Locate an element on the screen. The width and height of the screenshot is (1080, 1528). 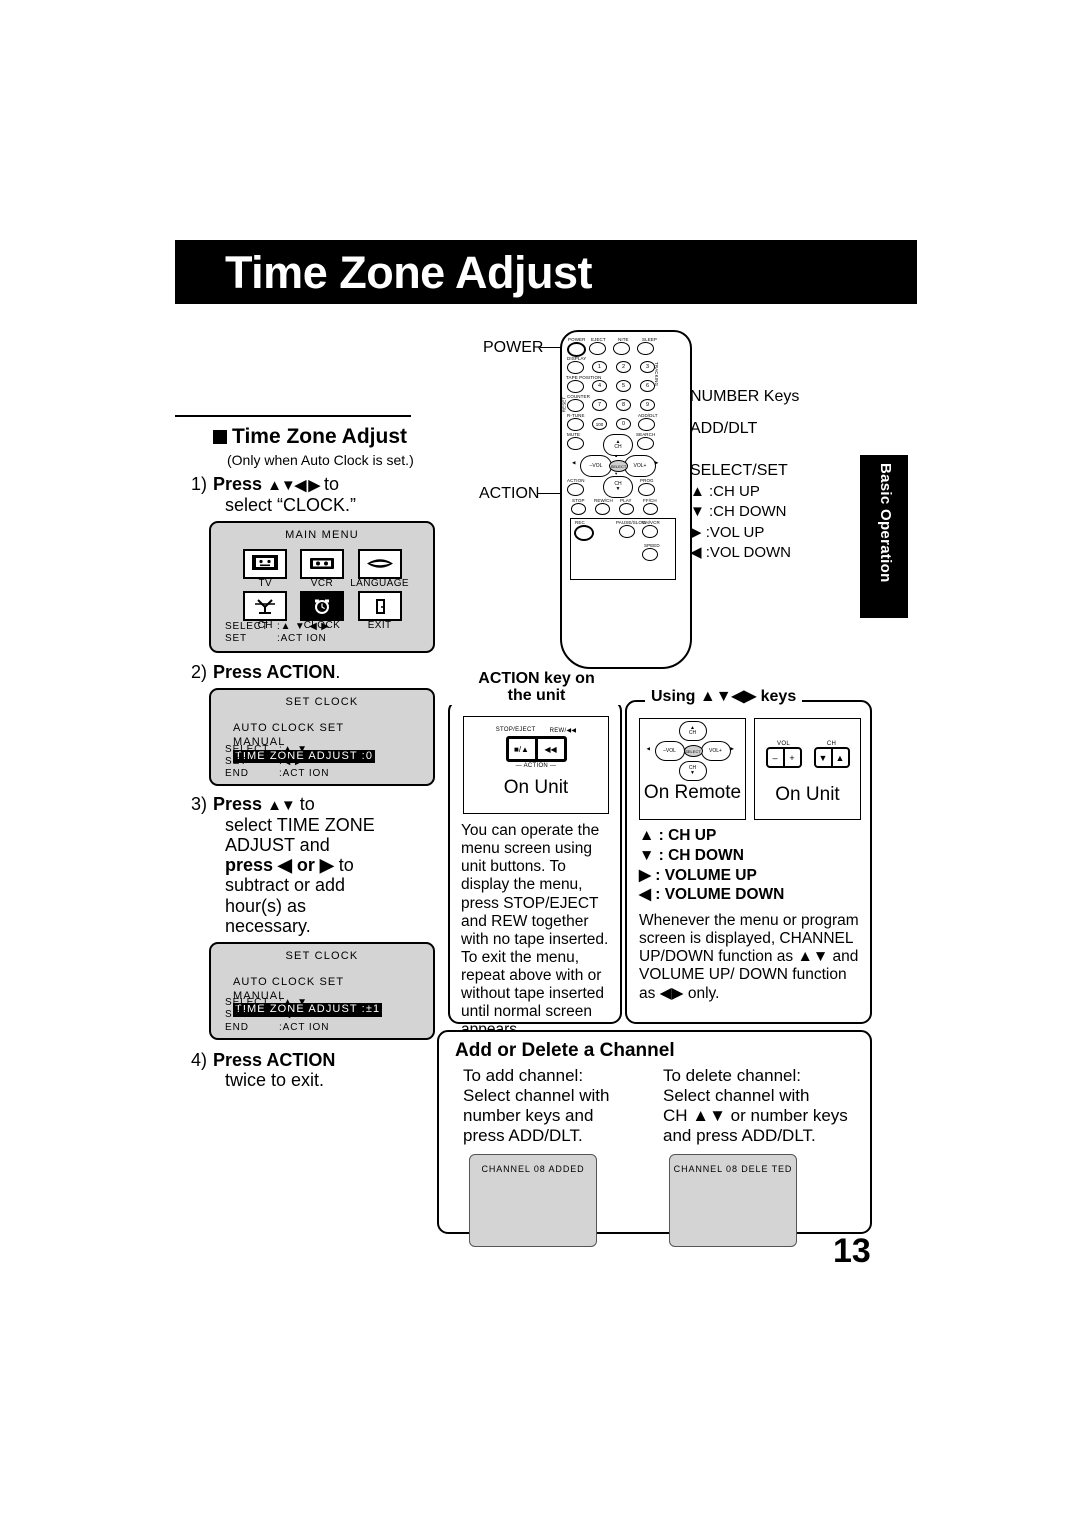
dpad-ch-up: ▲ CH is located at coordinates (692, 731).